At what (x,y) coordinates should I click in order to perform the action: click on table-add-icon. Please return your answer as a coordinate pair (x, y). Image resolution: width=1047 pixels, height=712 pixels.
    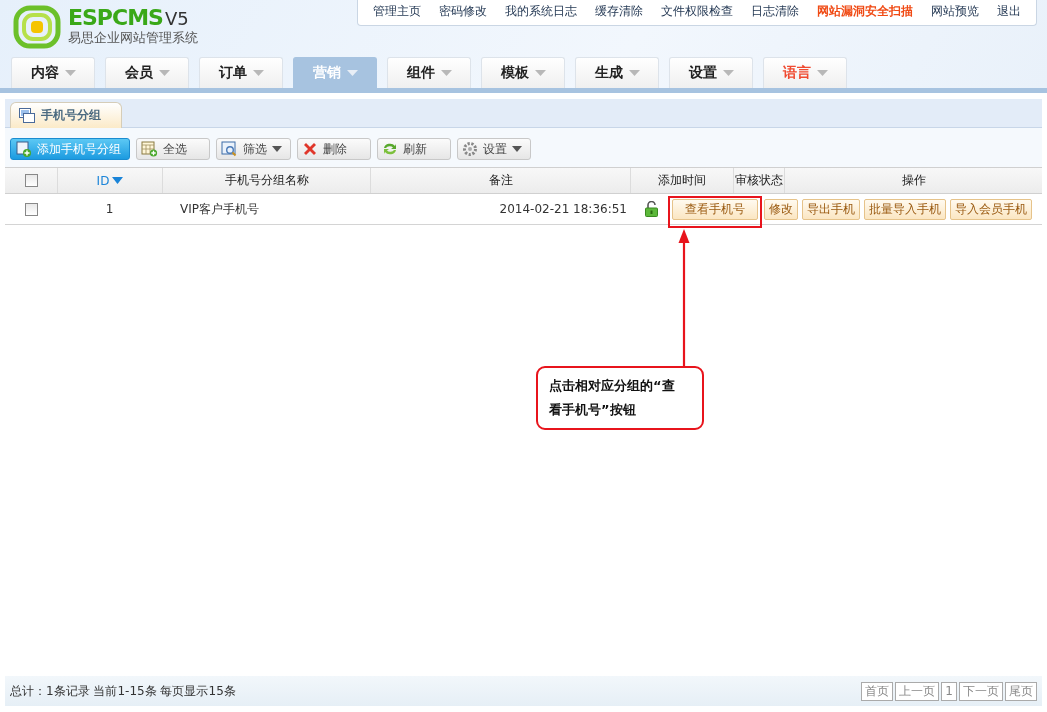
    Looking at the image, I should click on (149, 149).